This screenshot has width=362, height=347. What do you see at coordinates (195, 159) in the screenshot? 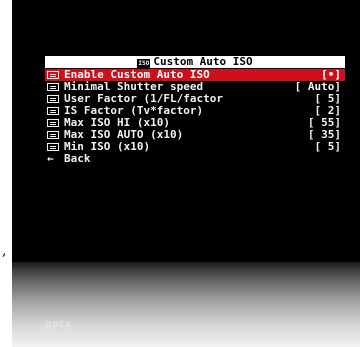
I see `menu-item-back: ← Back` at bounding box center [195, 159].